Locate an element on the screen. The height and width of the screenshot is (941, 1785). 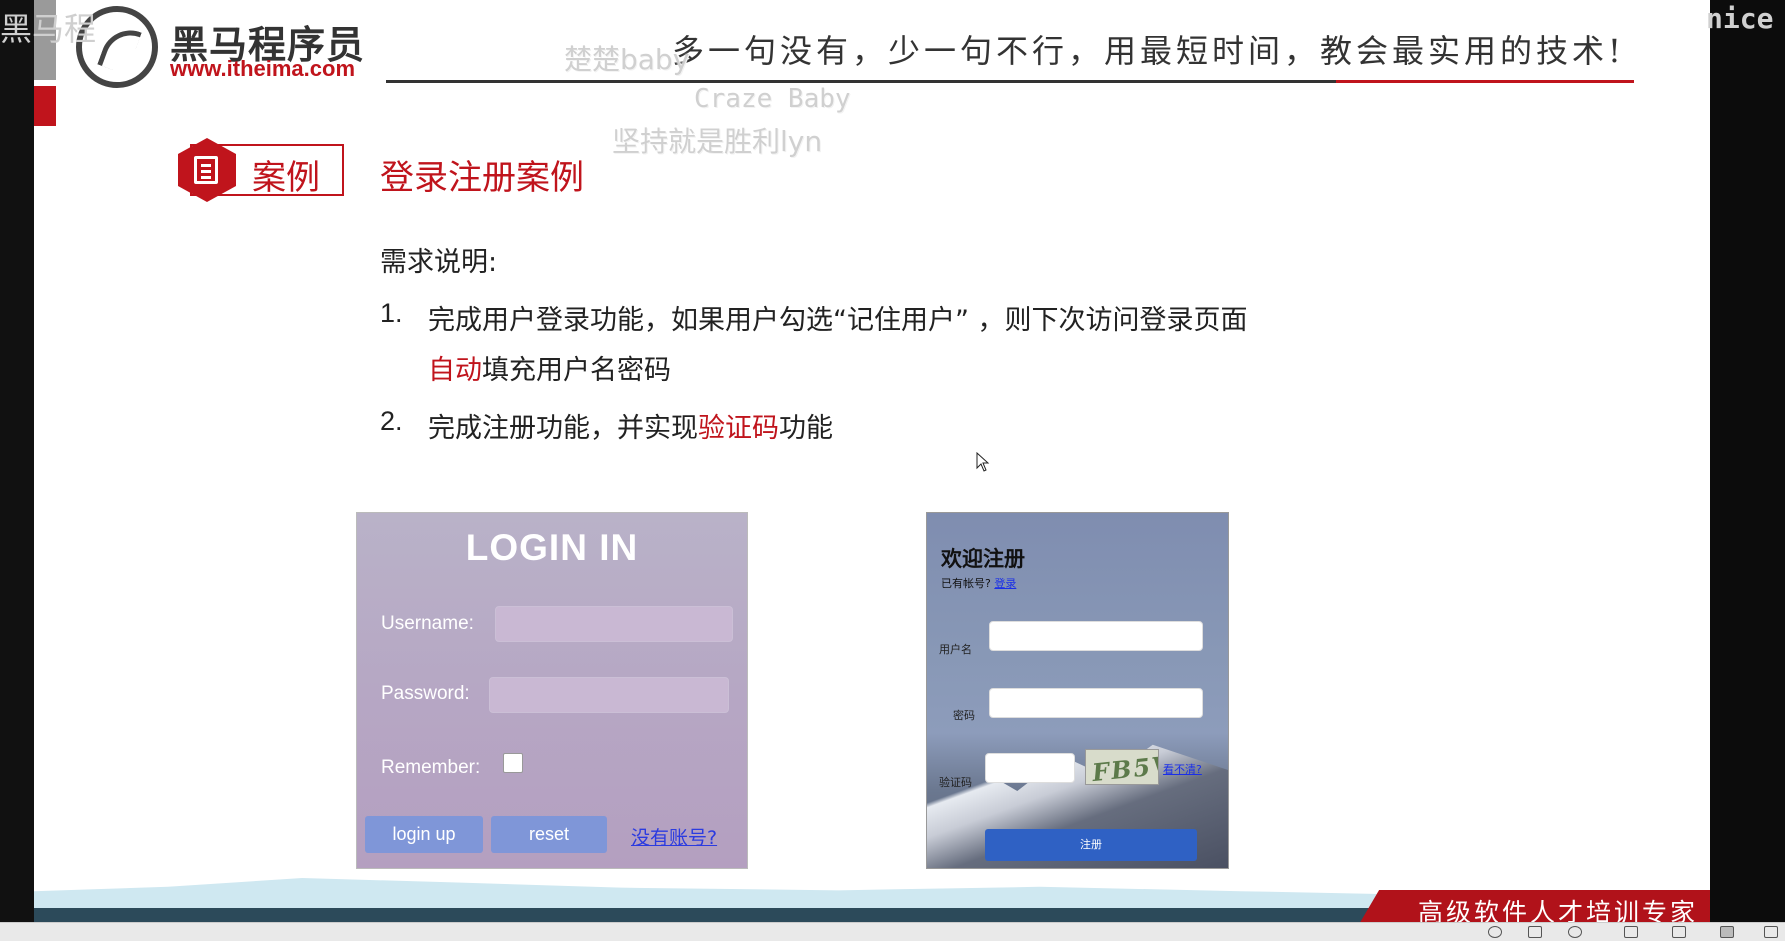
share-icon is located at coordinates (1575, 932).